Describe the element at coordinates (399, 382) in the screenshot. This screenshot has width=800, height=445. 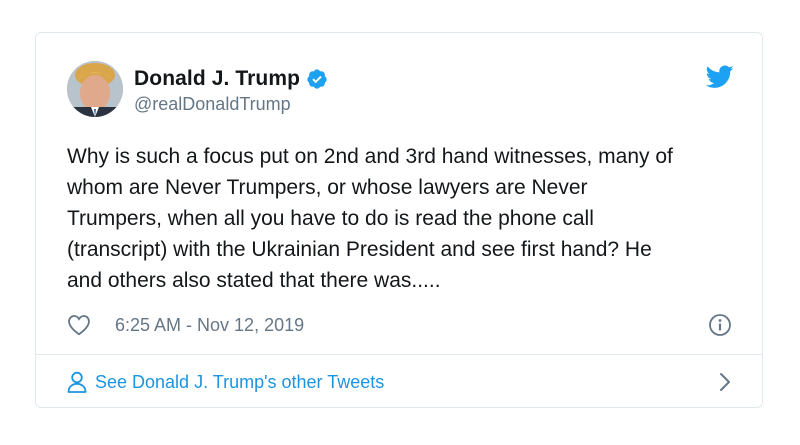
I see `see-other-tweets-link: See Donald J. Trump's other Tweets` at that location.